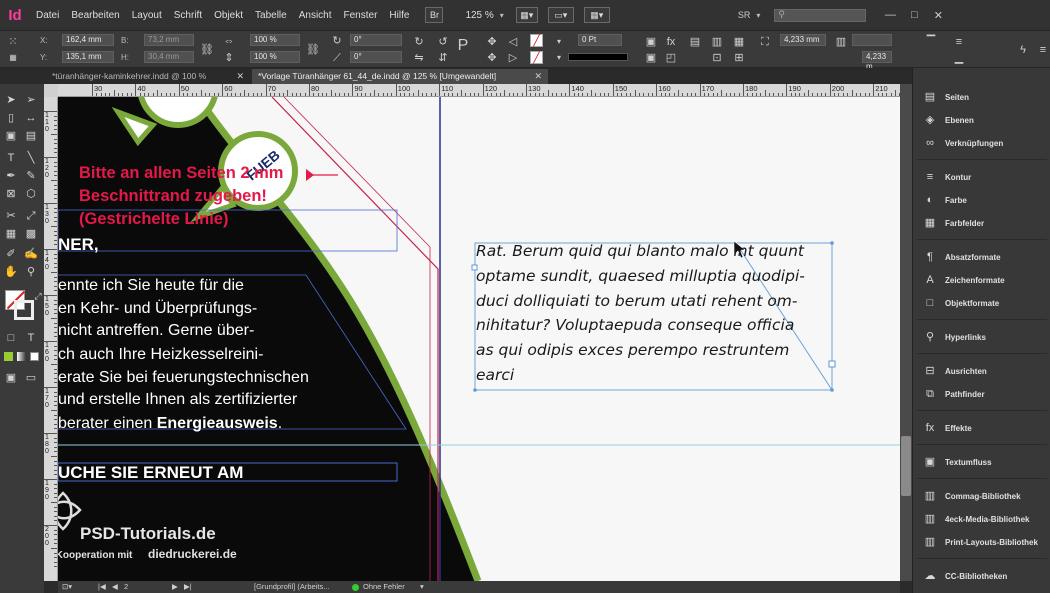  I want to click on rectangle-frame-tool-icon: ⊠, so click(11, 194).